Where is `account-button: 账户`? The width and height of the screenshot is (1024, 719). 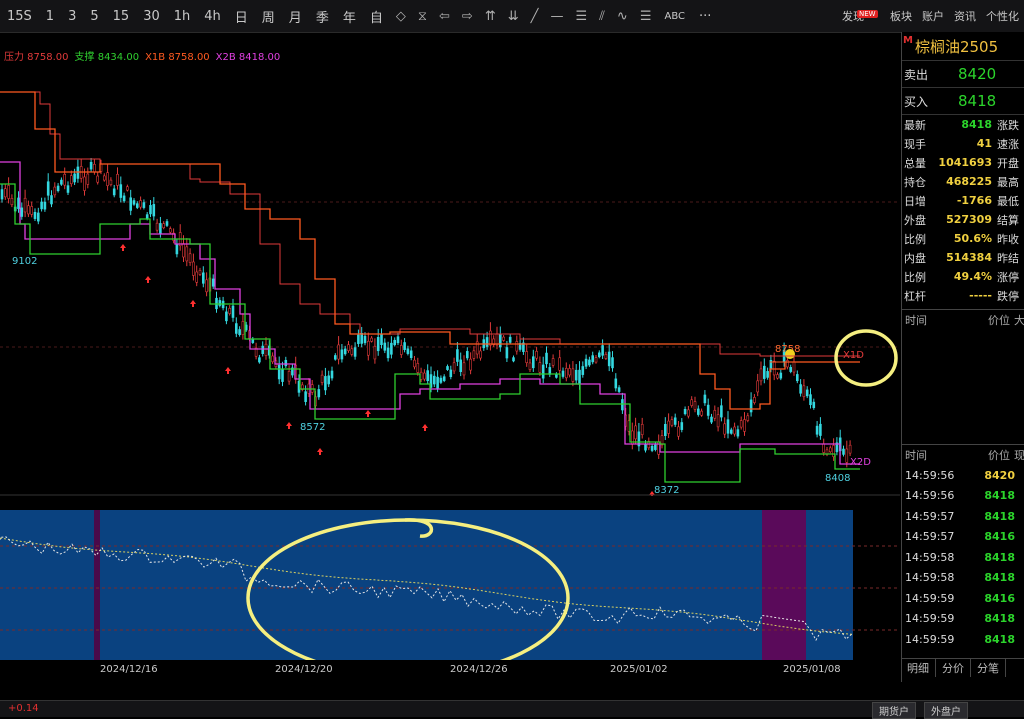 account-button: 账户 is located at coordinates (933, 16).